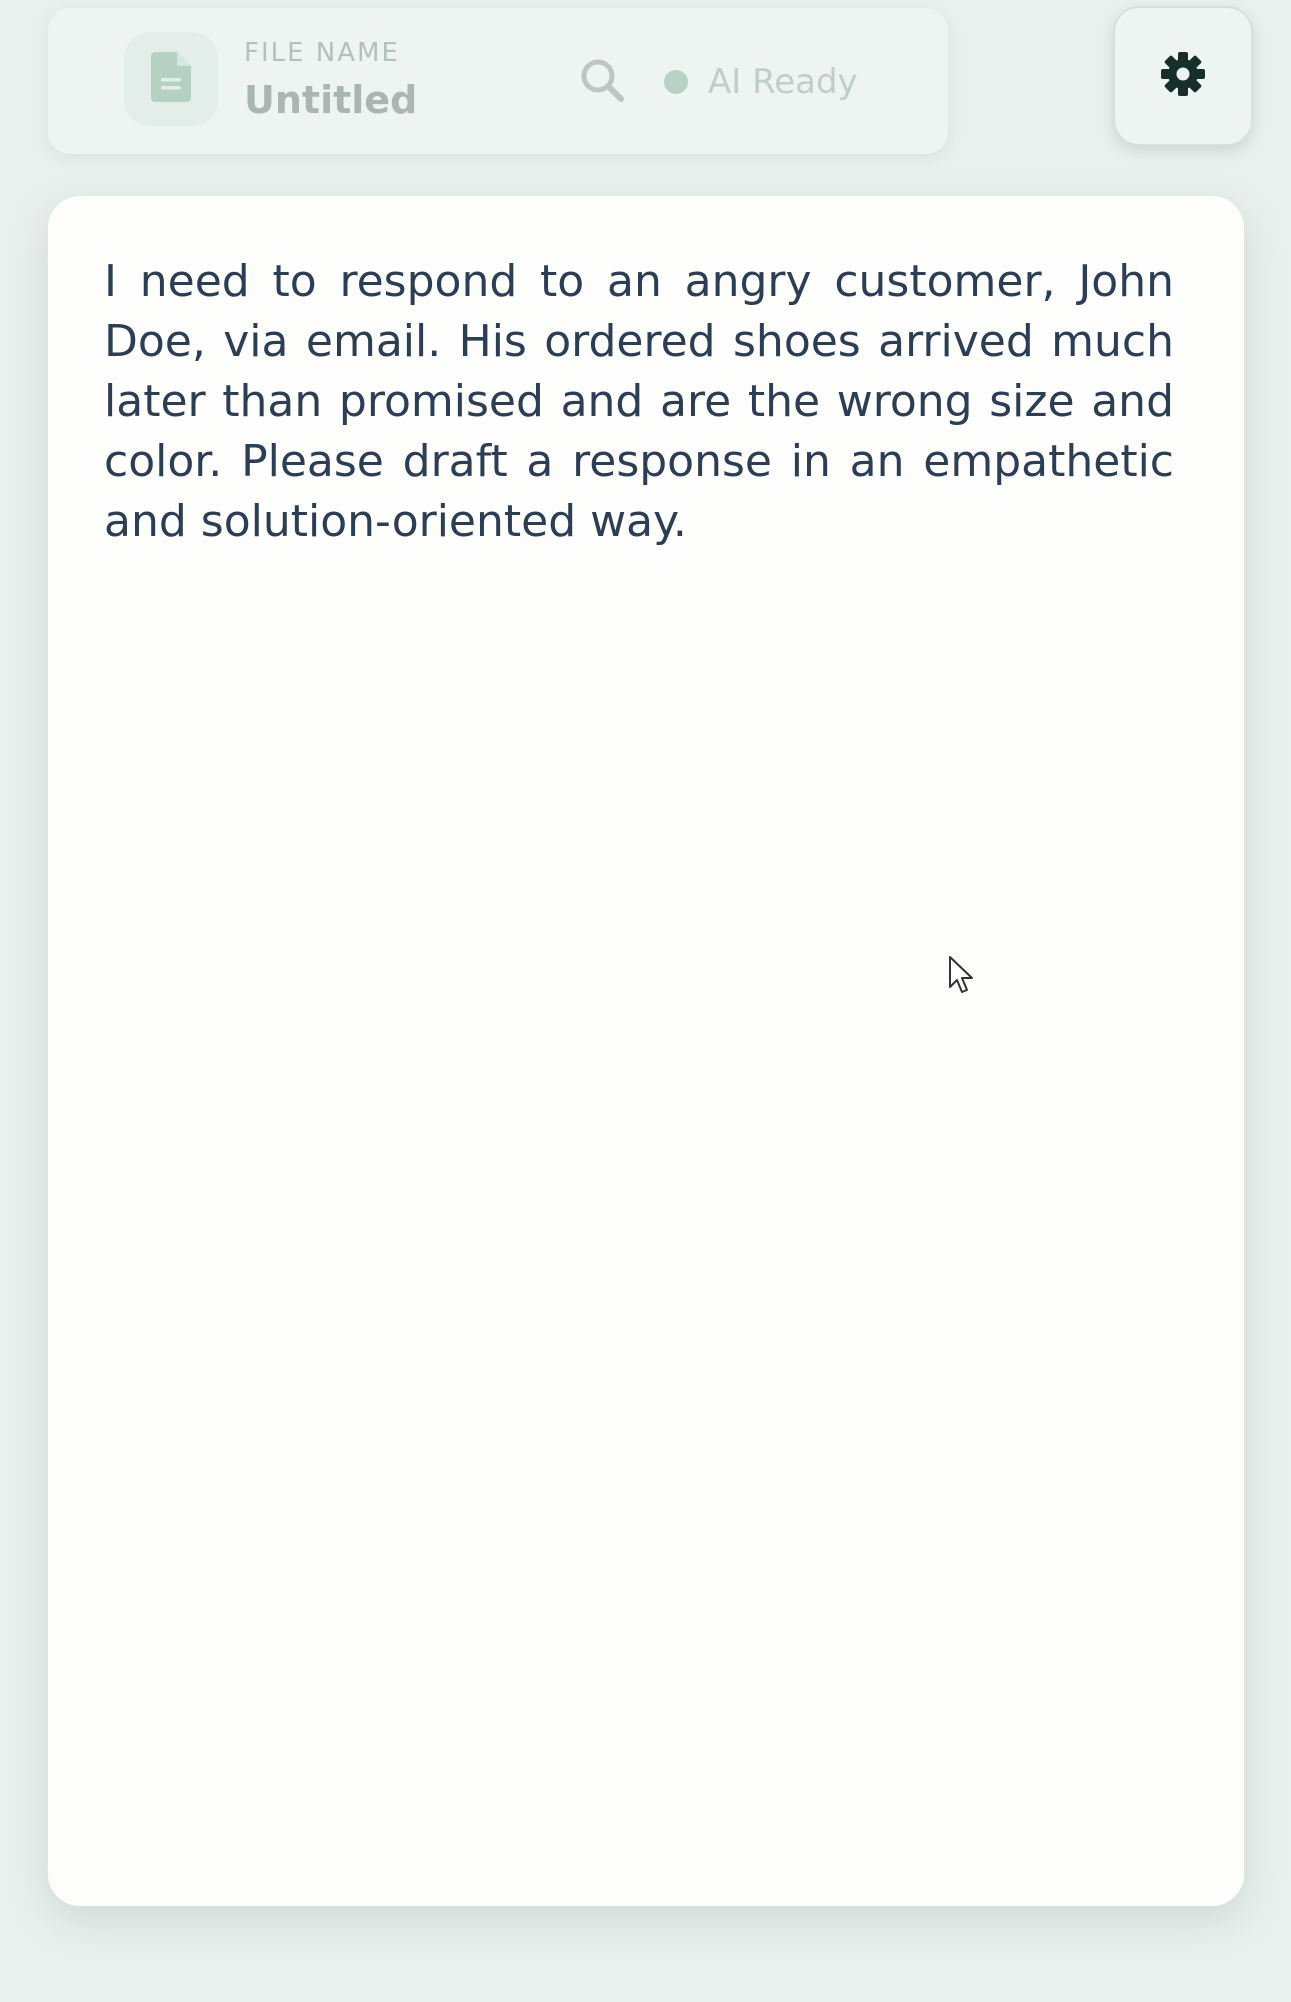  I want to click on search-button, so click(602, 82).